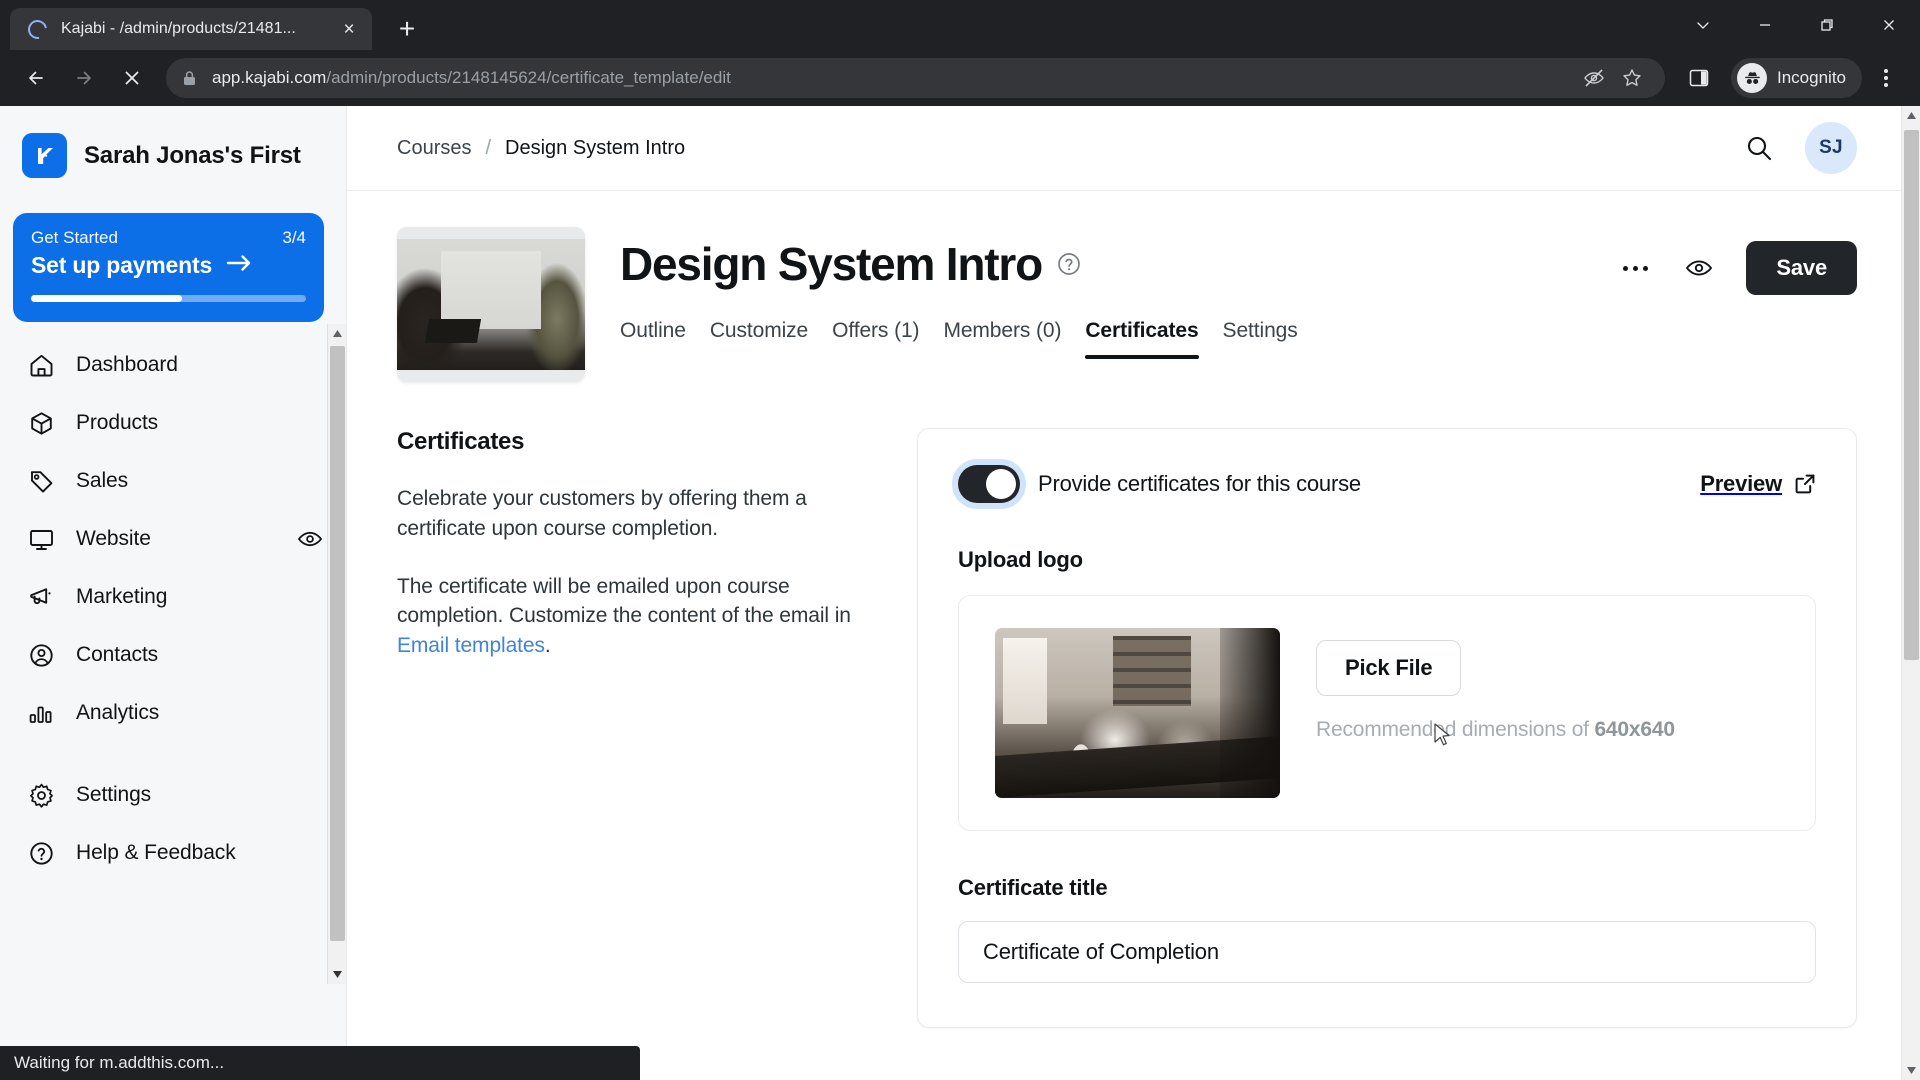  Describe the element at coordinates (102, 480) in the screenshot. I see `sidebar-item-label: Sales` at that location.